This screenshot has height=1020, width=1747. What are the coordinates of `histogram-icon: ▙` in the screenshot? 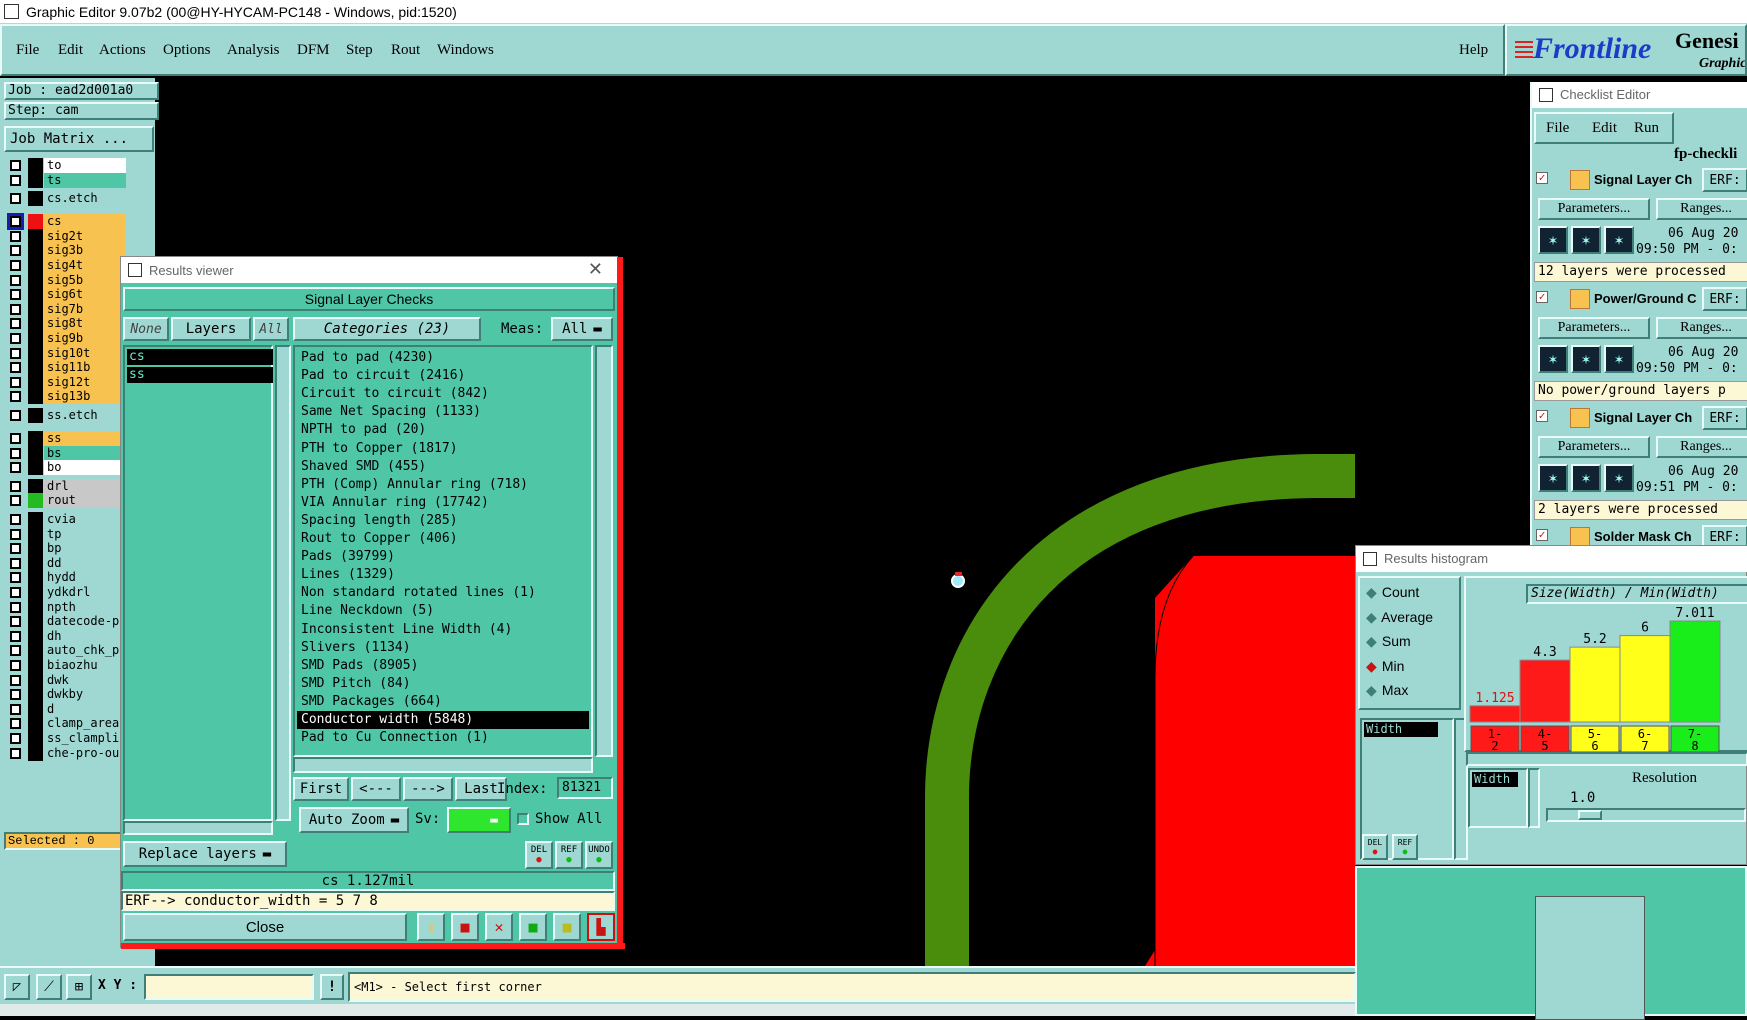 It's located at (601, 927).